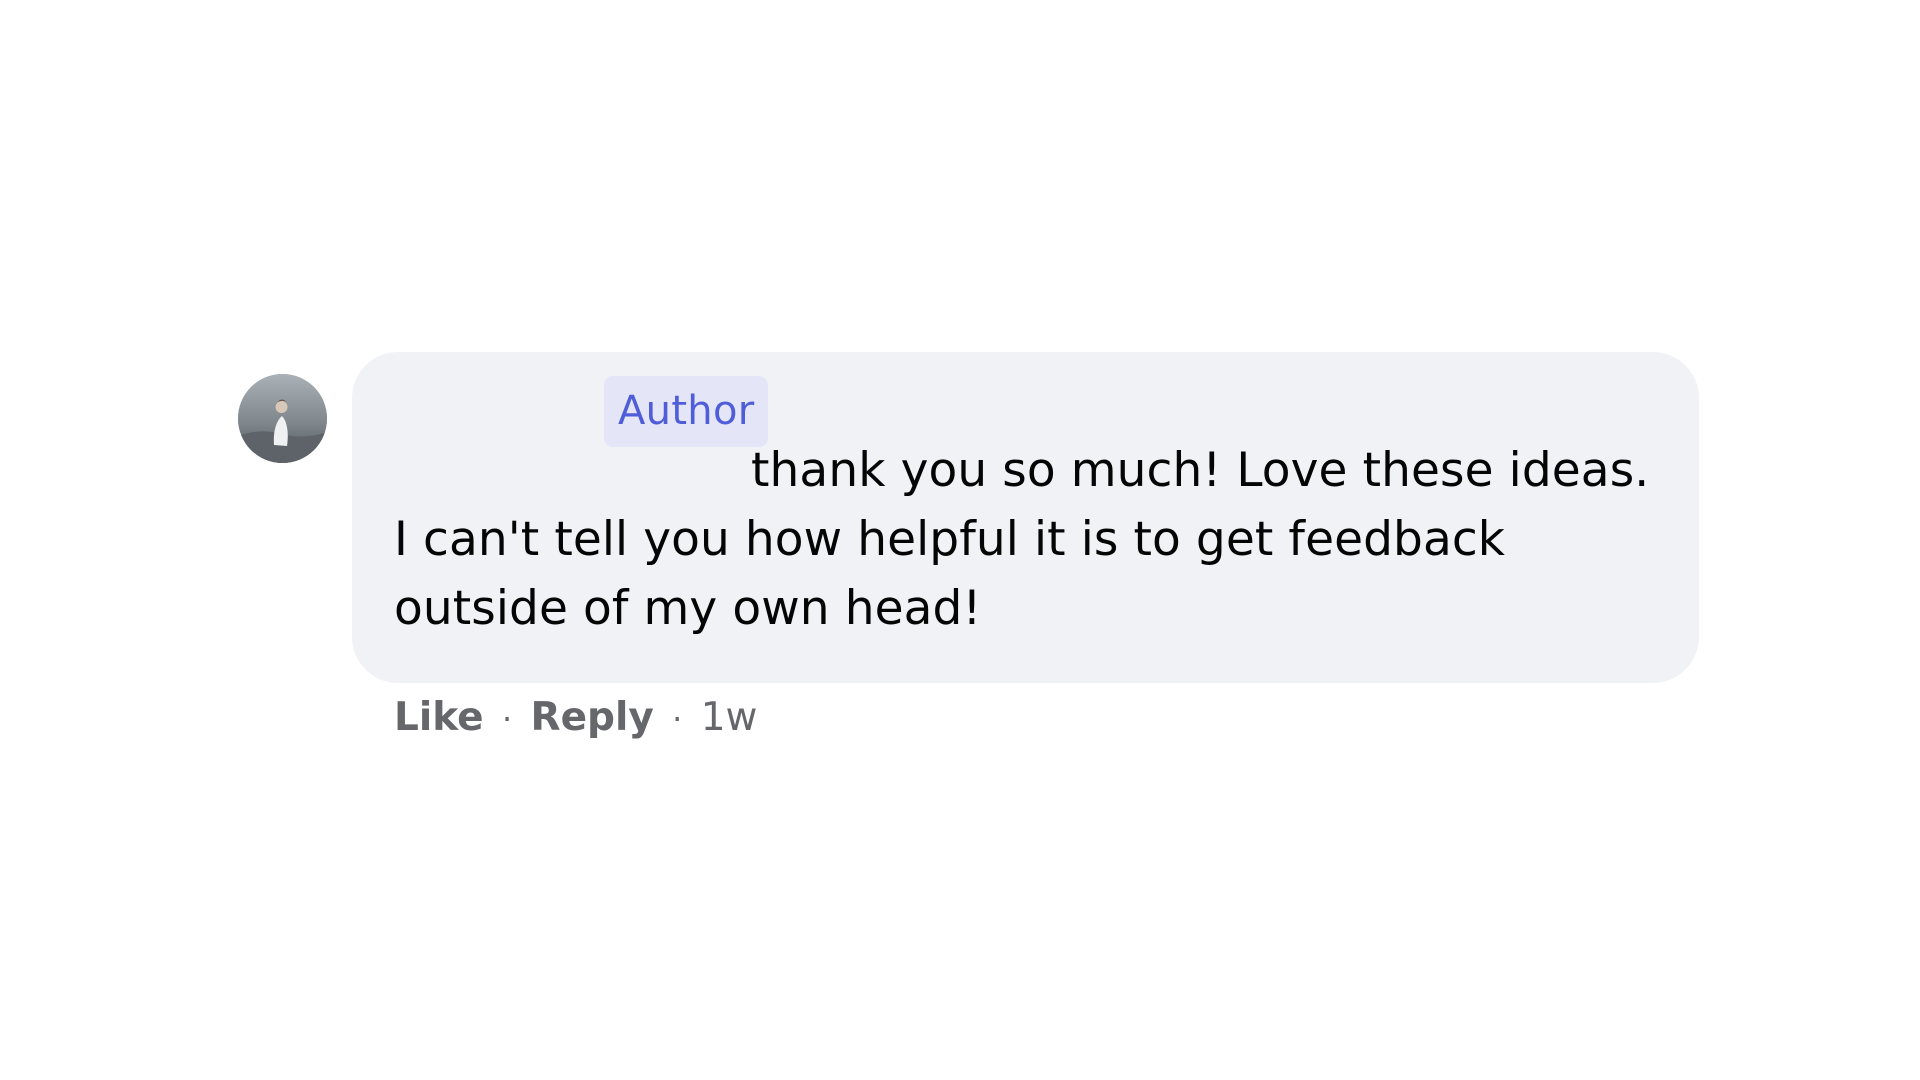  What do you see at coordinates (686, 411) in the screenshot?
I see `author-badge: Author` at bounding box center [686, 411].